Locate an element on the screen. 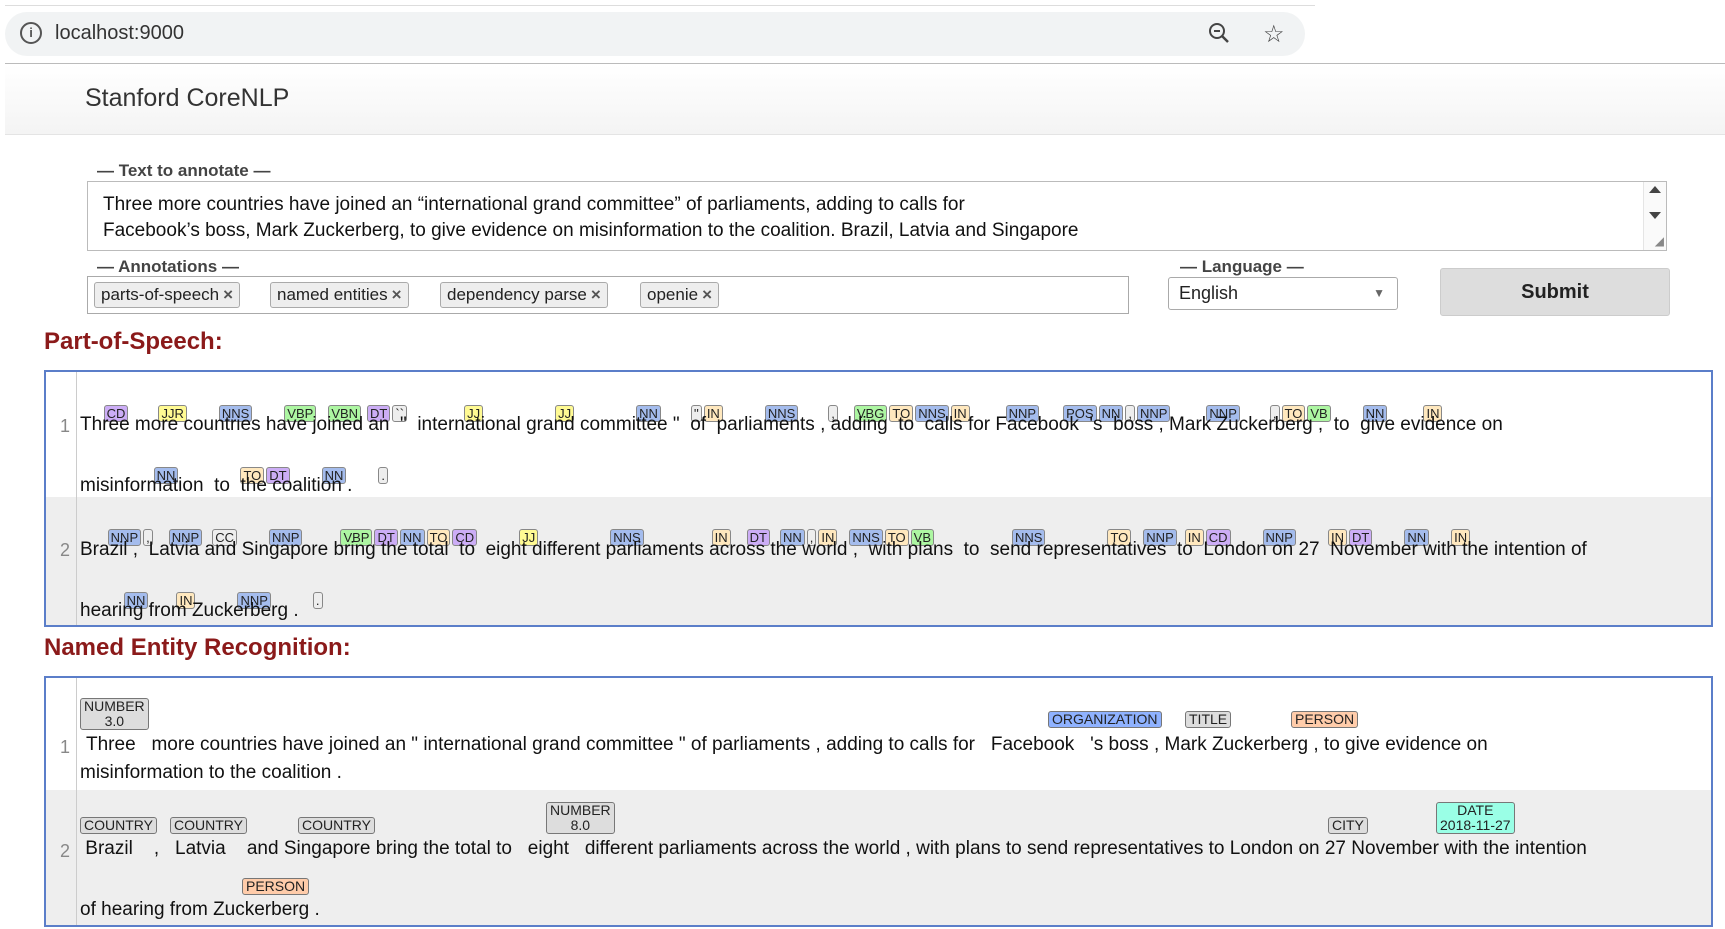 The height and width of the screenshot is (929, 1725). zoom-icon is located at coordinates (1219, 33).